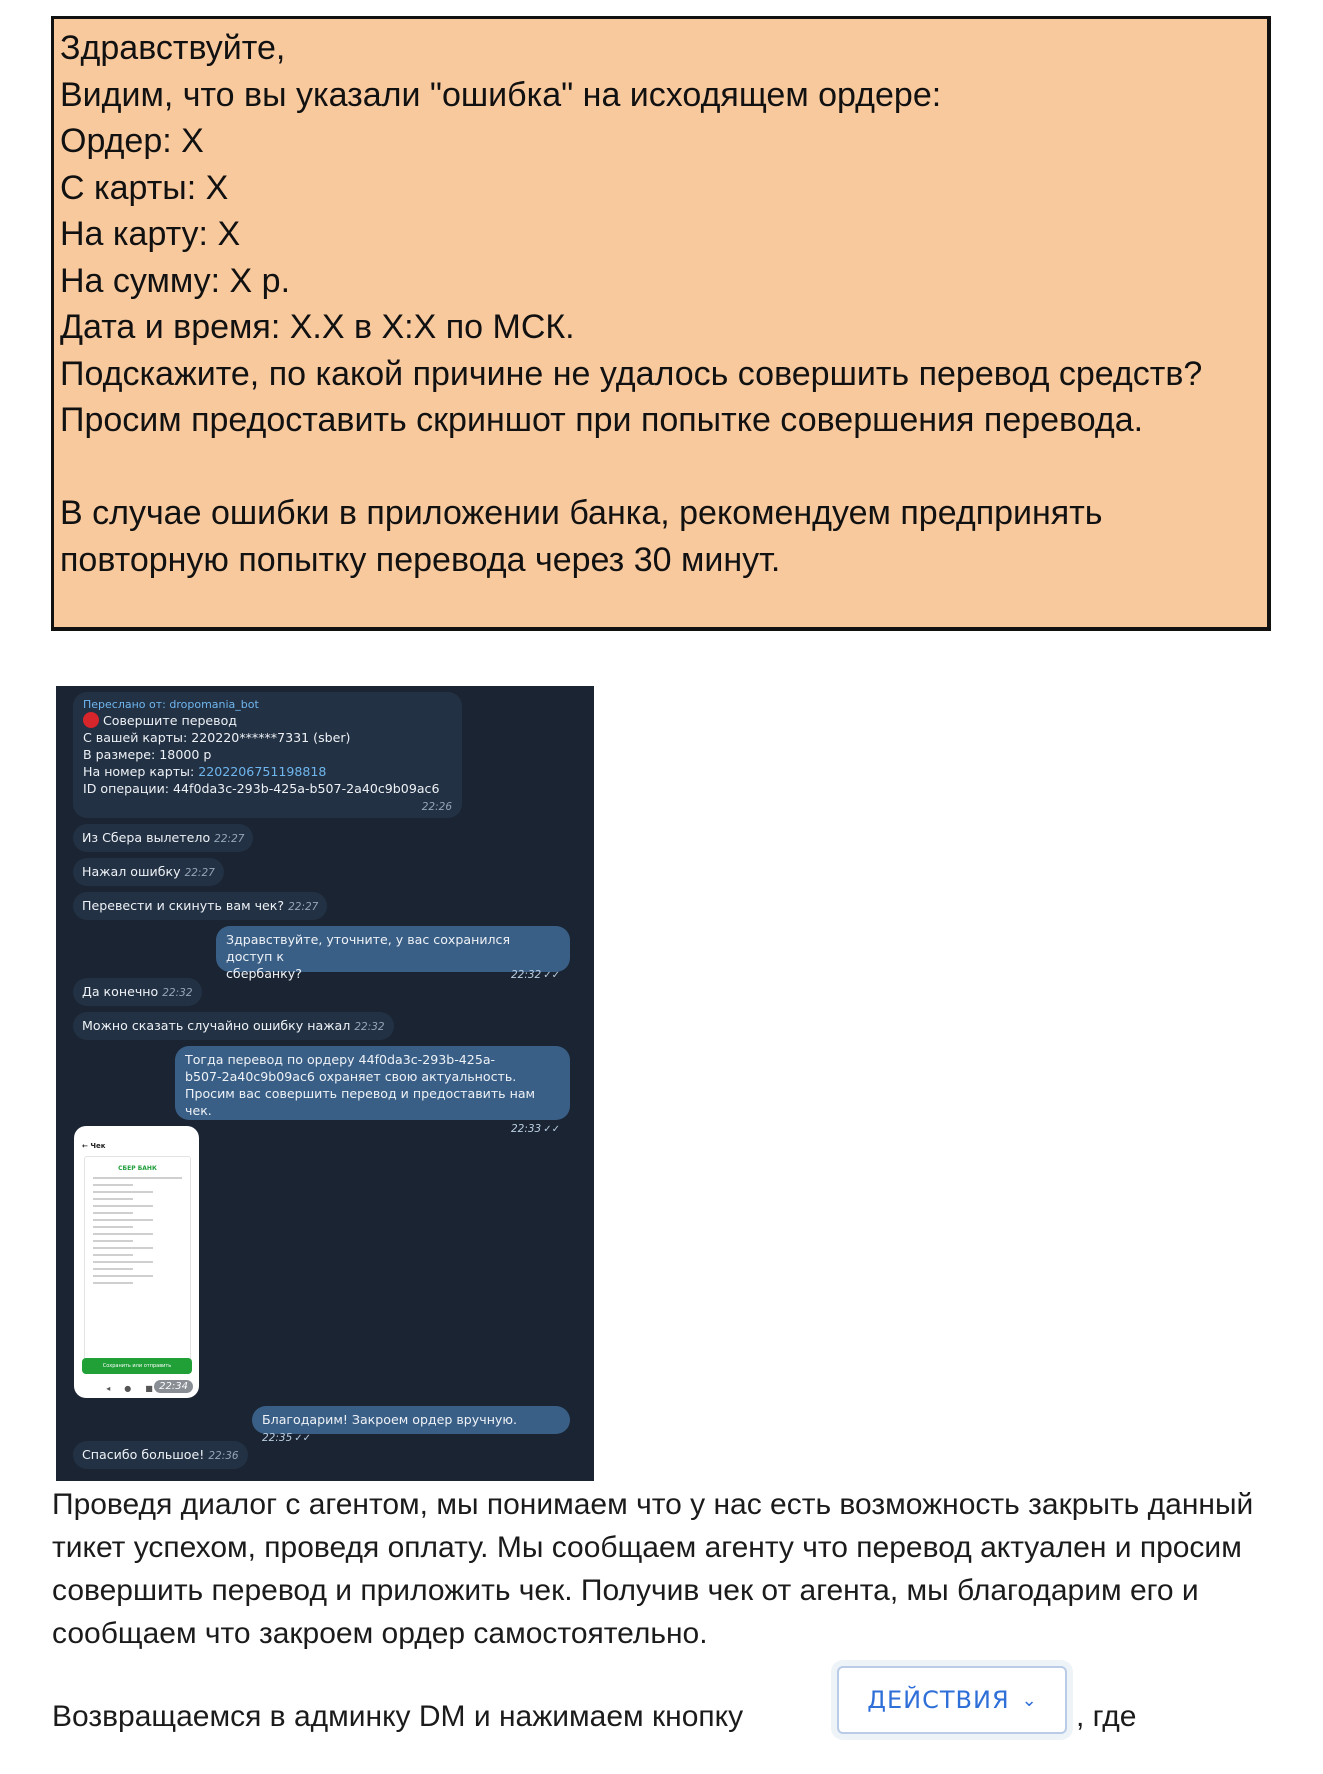 This screenshot has height=1774, width=1323. Describe the element at coordinates (436, 807) in the screenshot. I see `message-time: 22:26` at that location.